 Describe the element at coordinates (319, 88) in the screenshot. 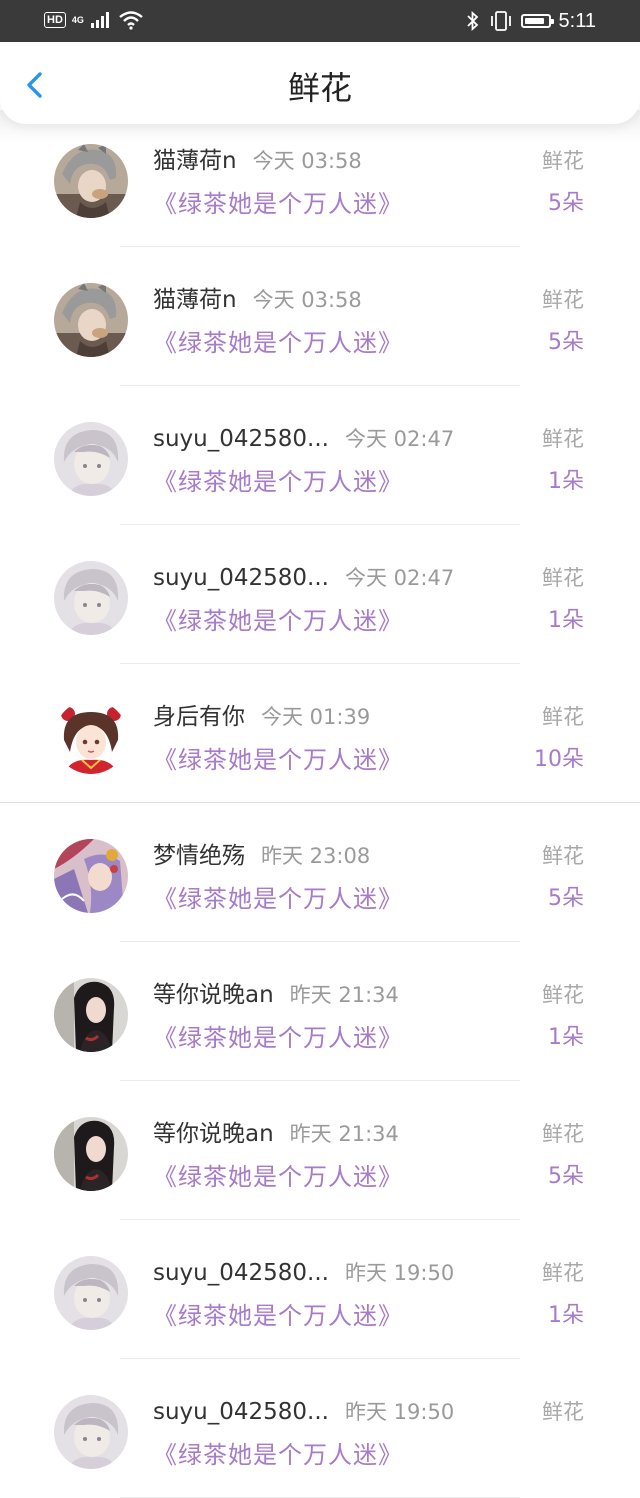

I see `page-title: 鲜花` at that location.